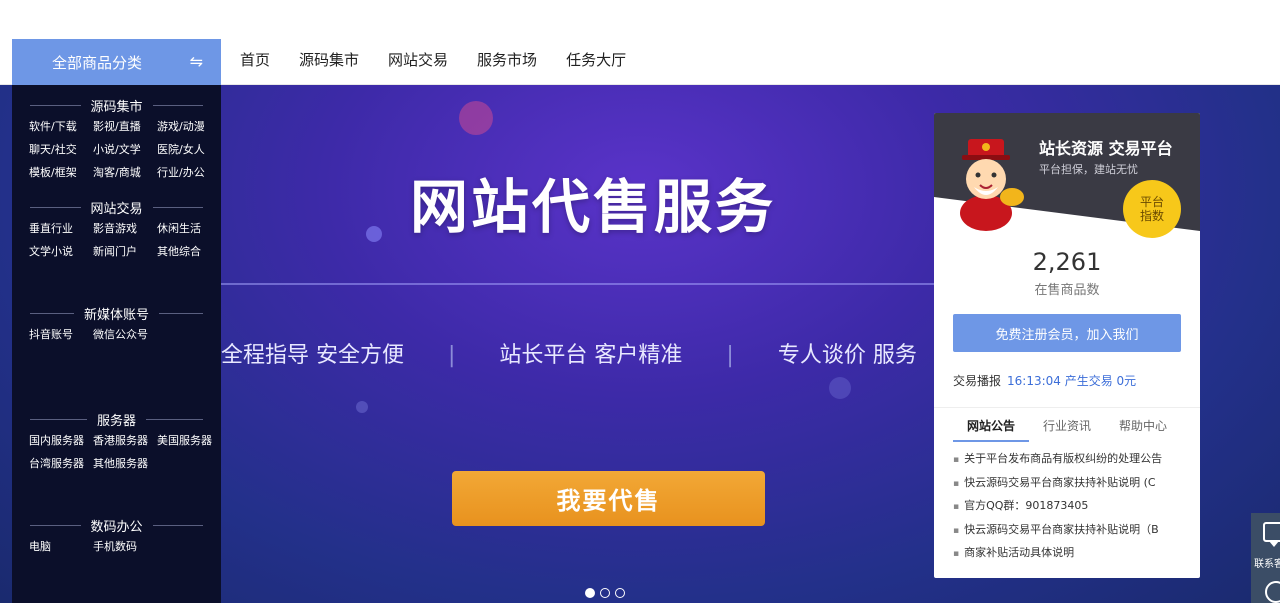  I want to click on product-count: 2,261, so click(1067, 262).